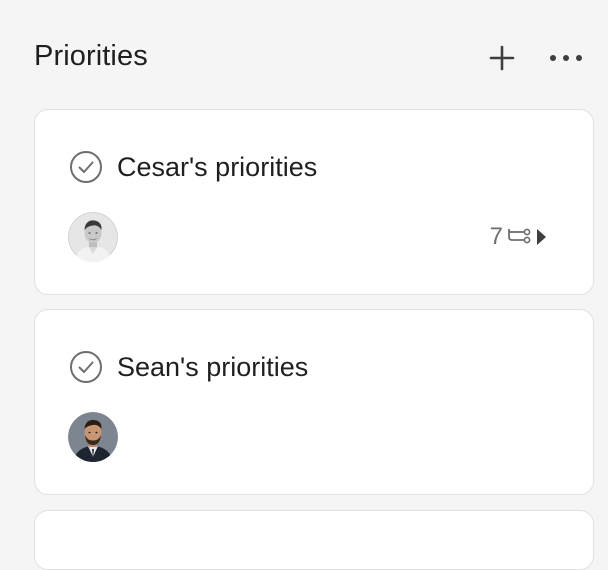 This screenshot has height=570, width=608. I want to click on section-title: Priorities, so click(91, 56).